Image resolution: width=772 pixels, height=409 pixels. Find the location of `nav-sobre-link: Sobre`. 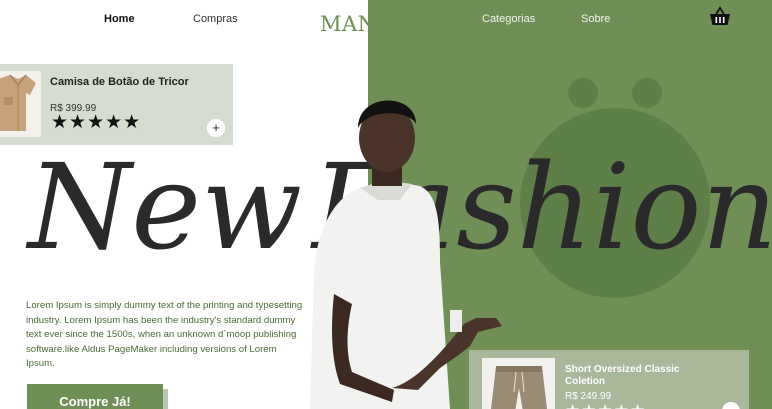

nav-sobre-link: Sobre is located at coordinates (595, 19).